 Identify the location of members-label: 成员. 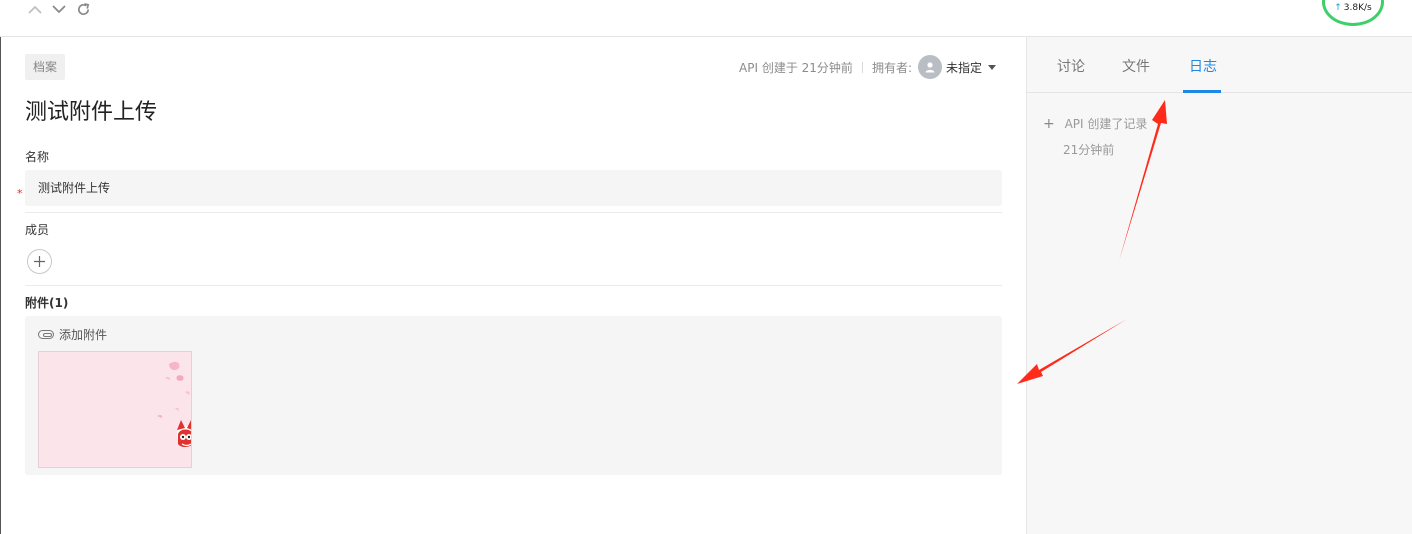
(37, 230).